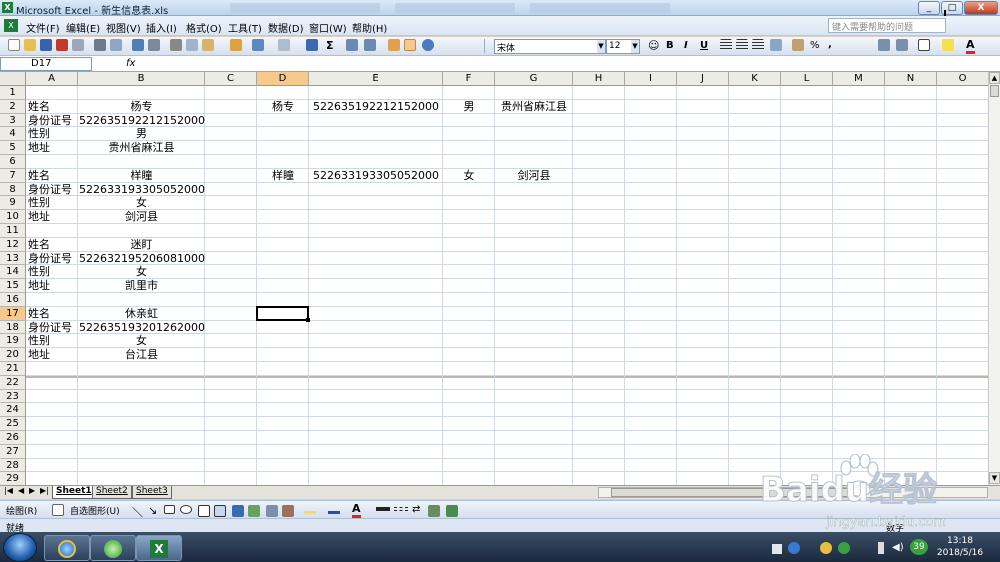  What do you see at coordinates (283, 79) in the screenshot?
I see `column-header-D: D` at bounding box center [283, 79].